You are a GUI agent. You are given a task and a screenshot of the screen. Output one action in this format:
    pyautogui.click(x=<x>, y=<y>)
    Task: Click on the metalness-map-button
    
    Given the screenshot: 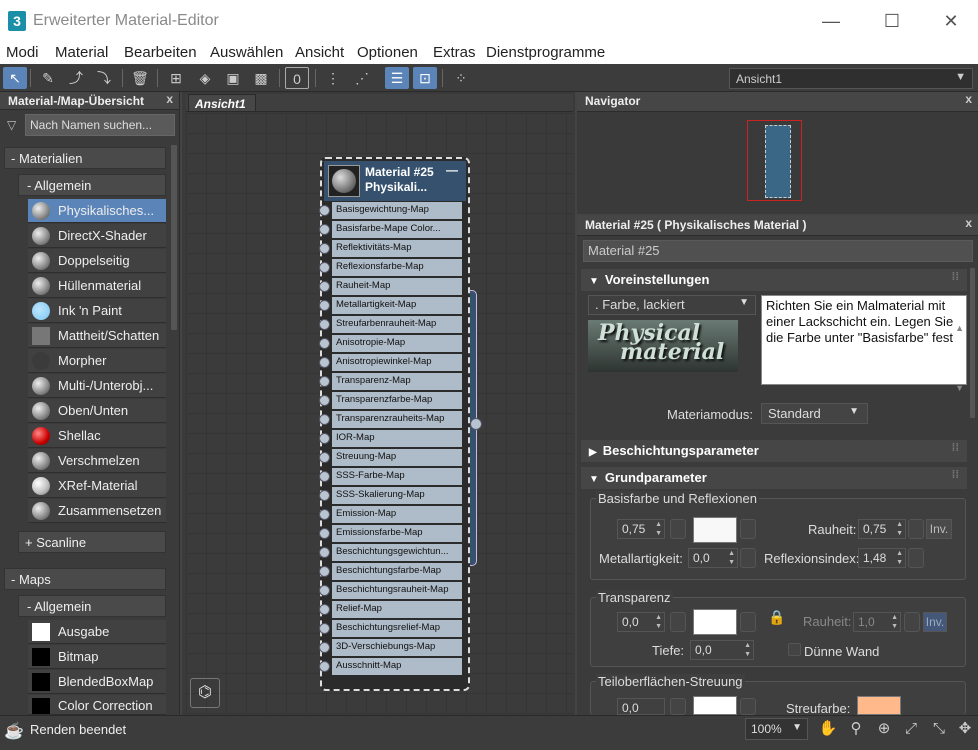 What is the action you would take?
    pyautogui.click(x=748, y=558)
    